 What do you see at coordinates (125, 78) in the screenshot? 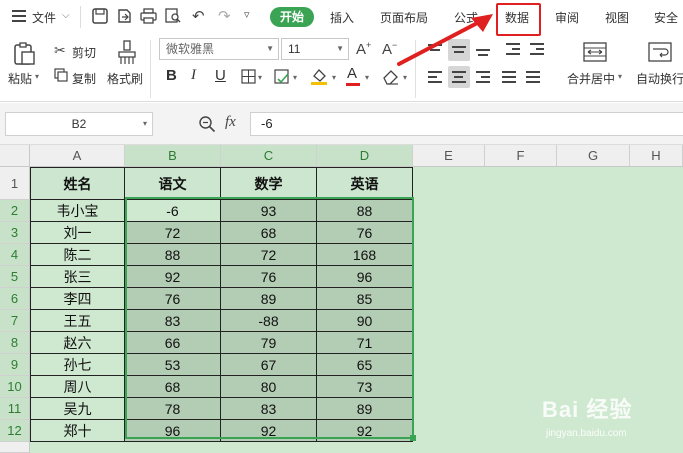
I see `format-painter-button: 格式刷` at bounding box center [125, 78].